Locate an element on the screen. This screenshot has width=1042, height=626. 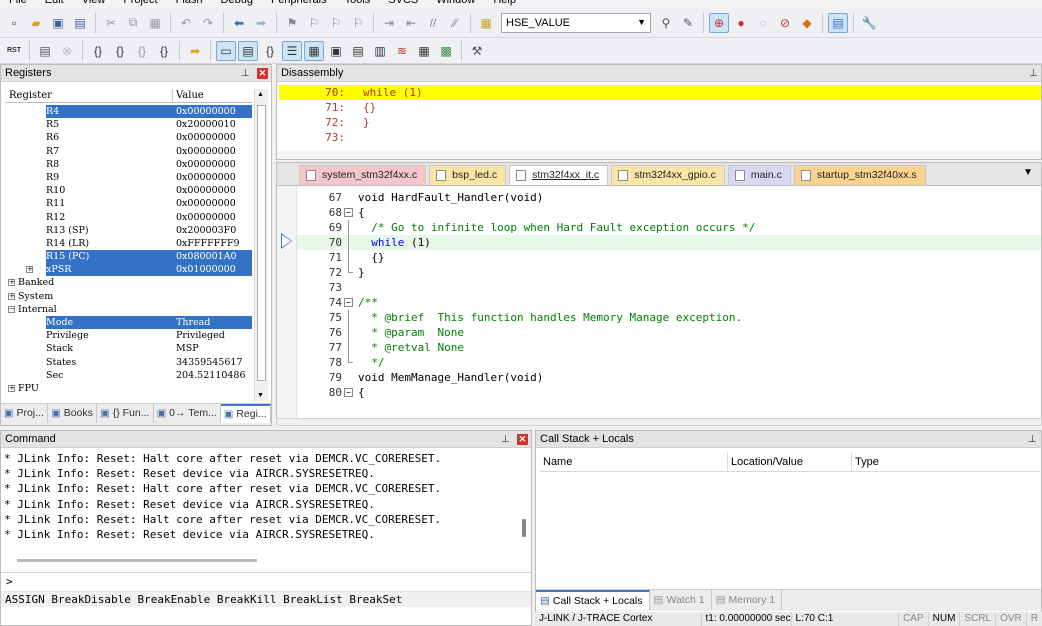
step-into-icon: {} is located at coordinates (98, 51).